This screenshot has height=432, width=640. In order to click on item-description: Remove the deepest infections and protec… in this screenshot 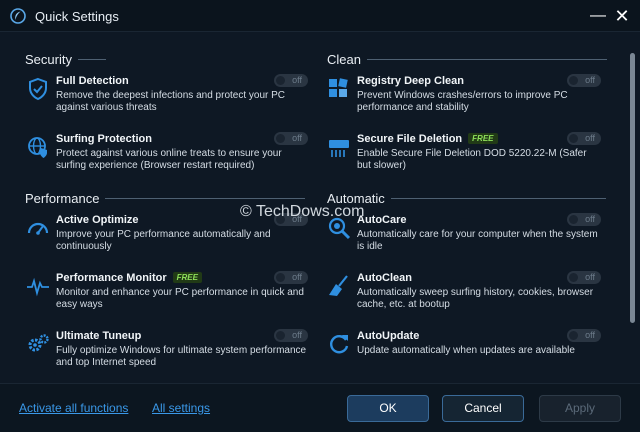, I will do `click(171, 101)`.